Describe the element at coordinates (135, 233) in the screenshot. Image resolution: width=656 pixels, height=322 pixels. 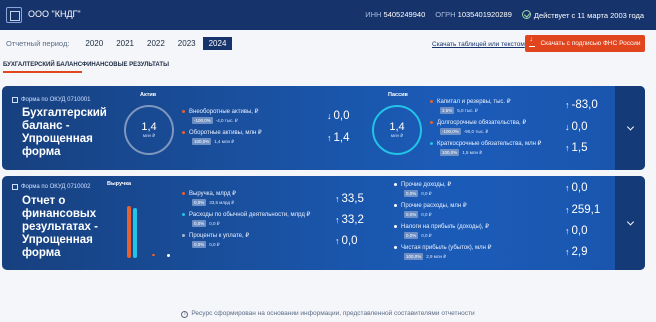
I see `expenses-bar` at that location.